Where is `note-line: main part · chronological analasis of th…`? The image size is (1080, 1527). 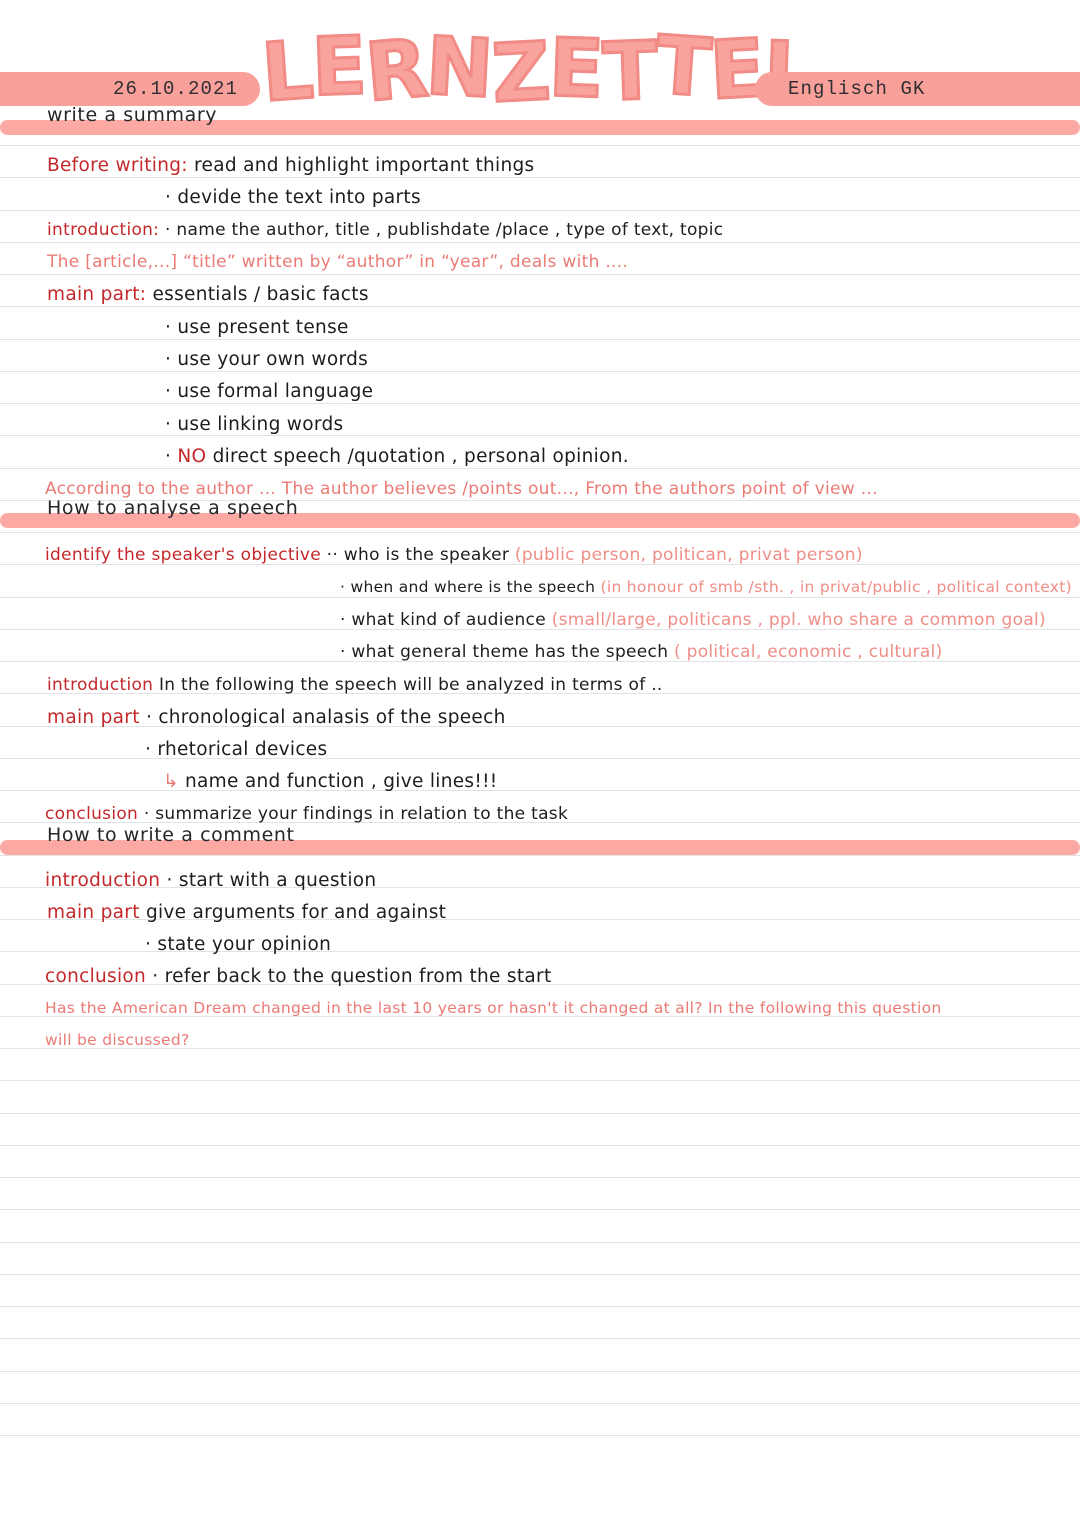
note-line: main part · chronological analasis of th… is located at coordinates (276, 717).